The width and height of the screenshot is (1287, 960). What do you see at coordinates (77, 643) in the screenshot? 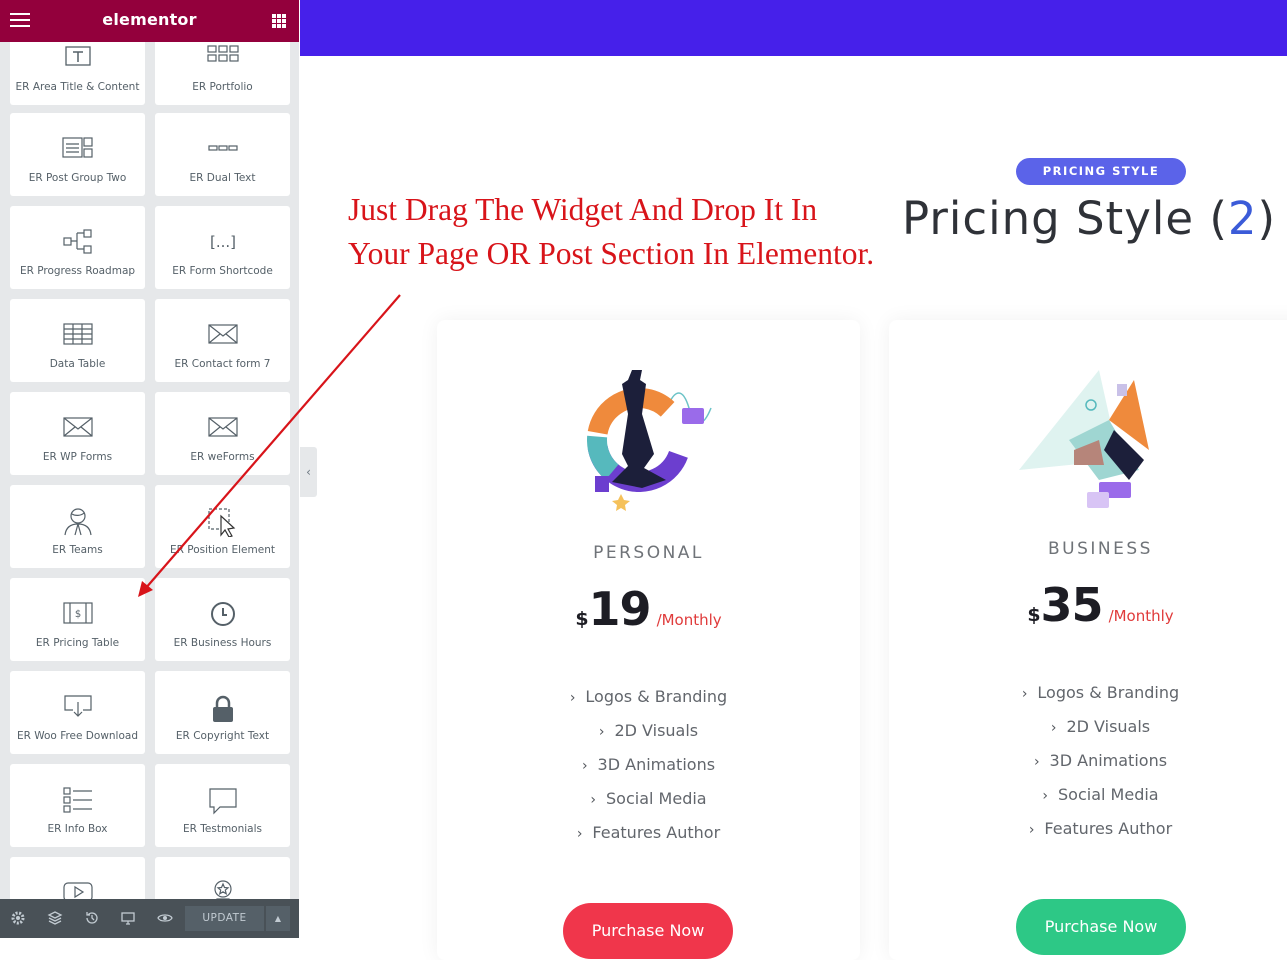
I see `widget-label: ER Pricing Table` at bounding box center [77, 643].